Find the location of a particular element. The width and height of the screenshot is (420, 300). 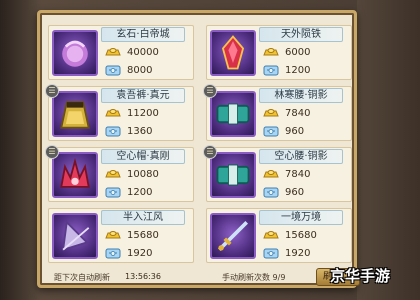

shop-item-card: 空心帽·真刚 10080 1200 ☰ is located at coordinates (119, 173).